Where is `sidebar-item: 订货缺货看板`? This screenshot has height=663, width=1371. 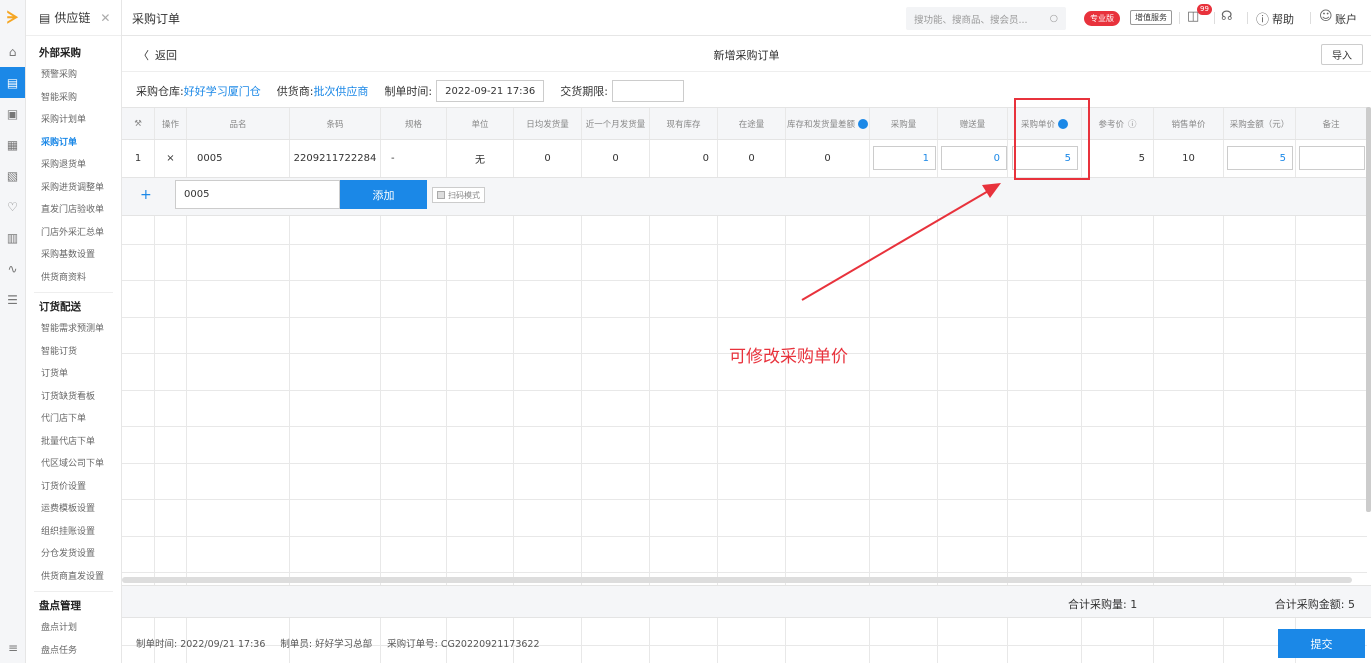 sidebar-item: 订货缺货看板 is located at coordinates (73, 397).